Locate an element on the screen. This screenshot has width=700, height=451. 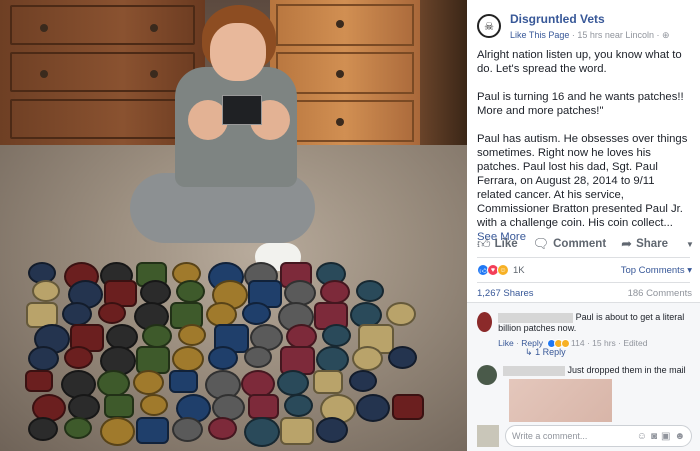
haha-reaction-icon: ☺ is located at coordinates (503, 270).